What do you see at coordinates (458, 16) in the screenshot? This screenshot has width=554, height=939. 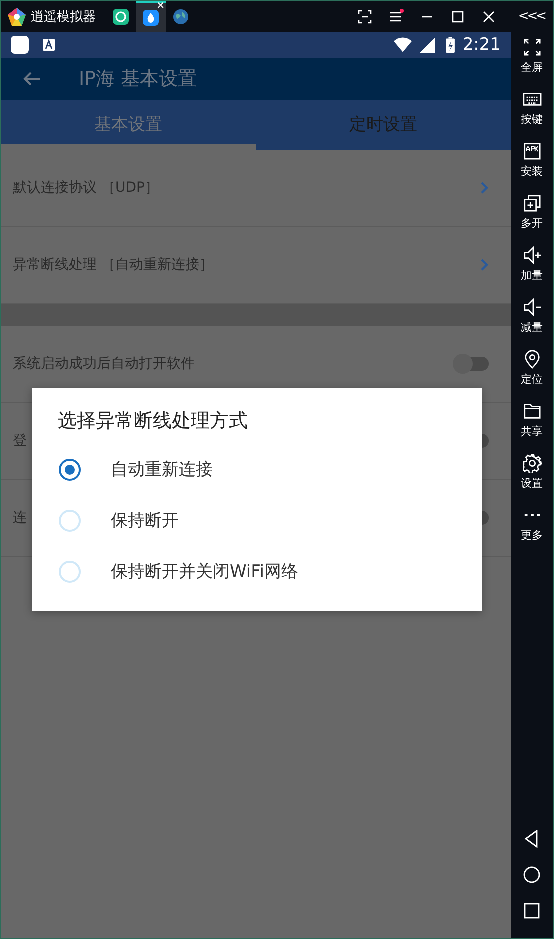 I see `maximize-icon` at bounding box center [458, 16].